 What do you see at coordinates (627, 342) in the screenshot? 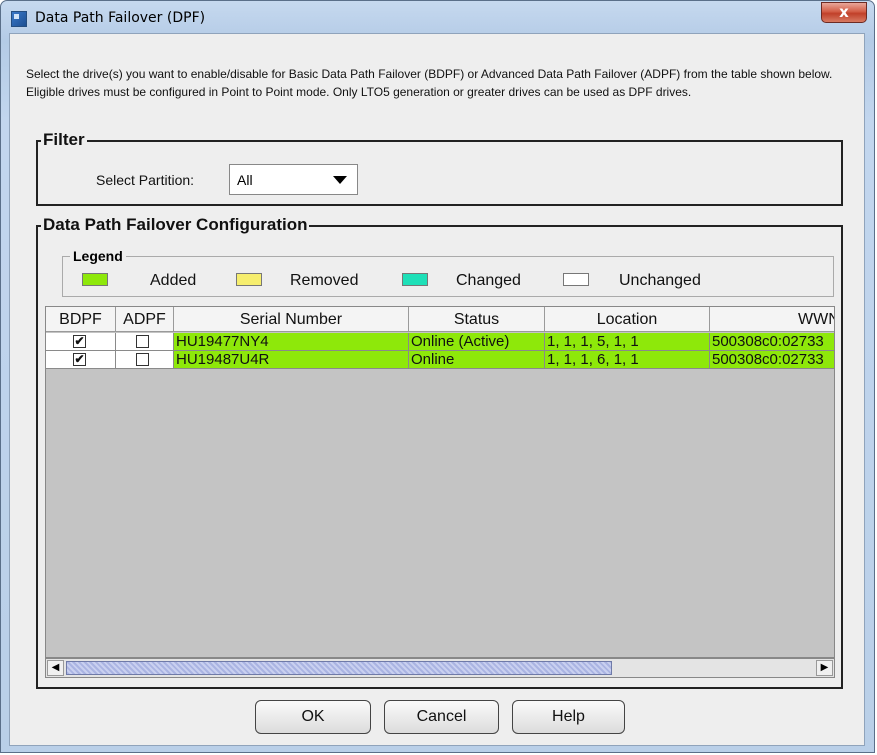
I see `location-cell: 1, 1, 1, 5, 1, 1` at bounding box center [627, 342].